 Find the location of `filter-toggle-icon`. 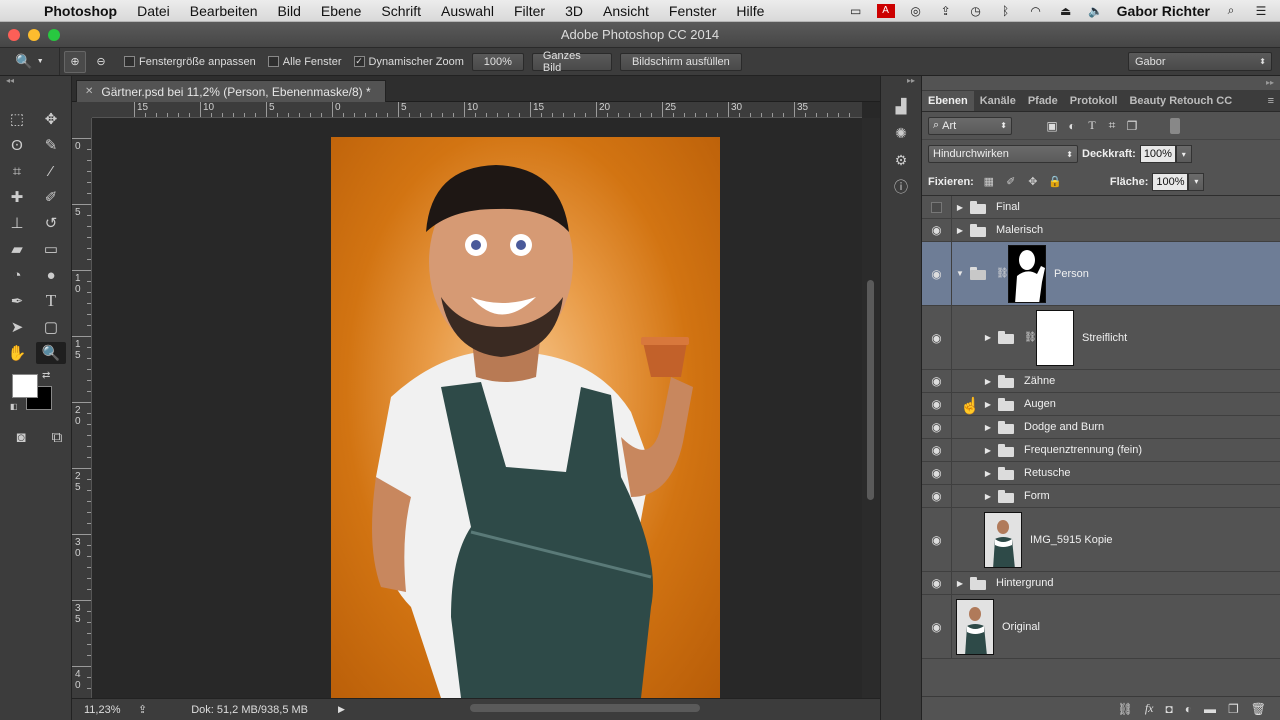

filter-toggle-icon is located at coordinates (1175, 125).